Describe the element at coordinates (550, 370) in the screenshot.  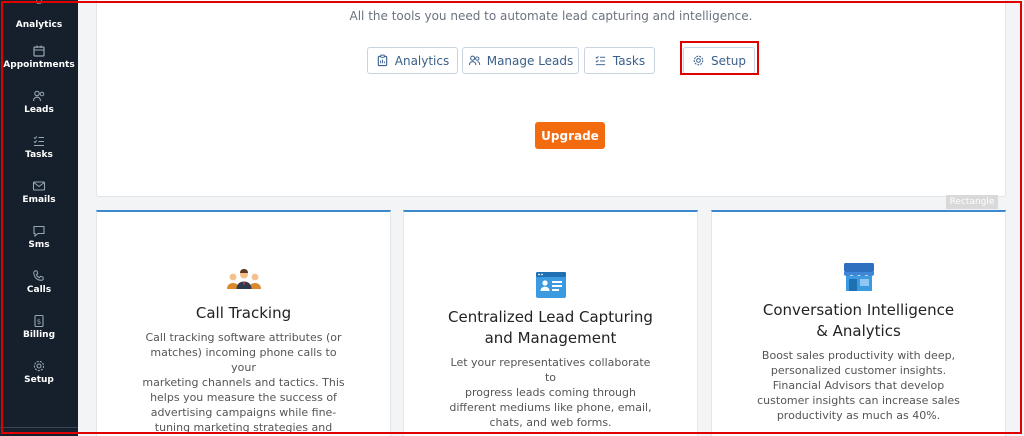
I see `card-text-line: Let your representatives collaborate to` at that location.